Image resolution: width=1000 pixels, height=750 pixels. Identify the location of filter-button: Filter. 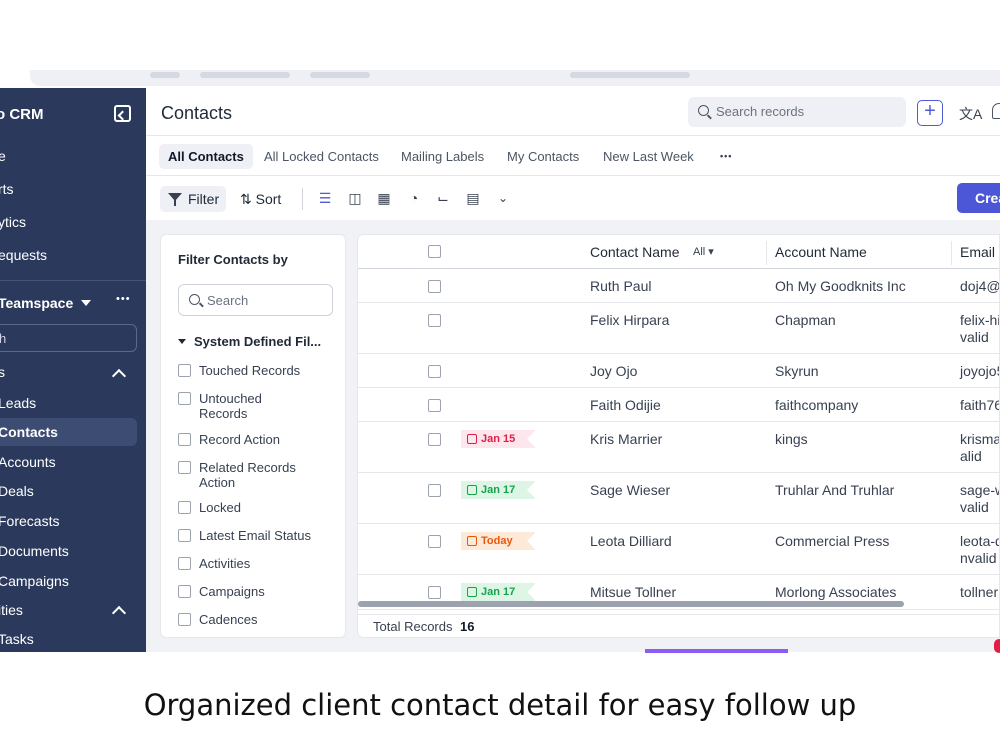
(193, 199).